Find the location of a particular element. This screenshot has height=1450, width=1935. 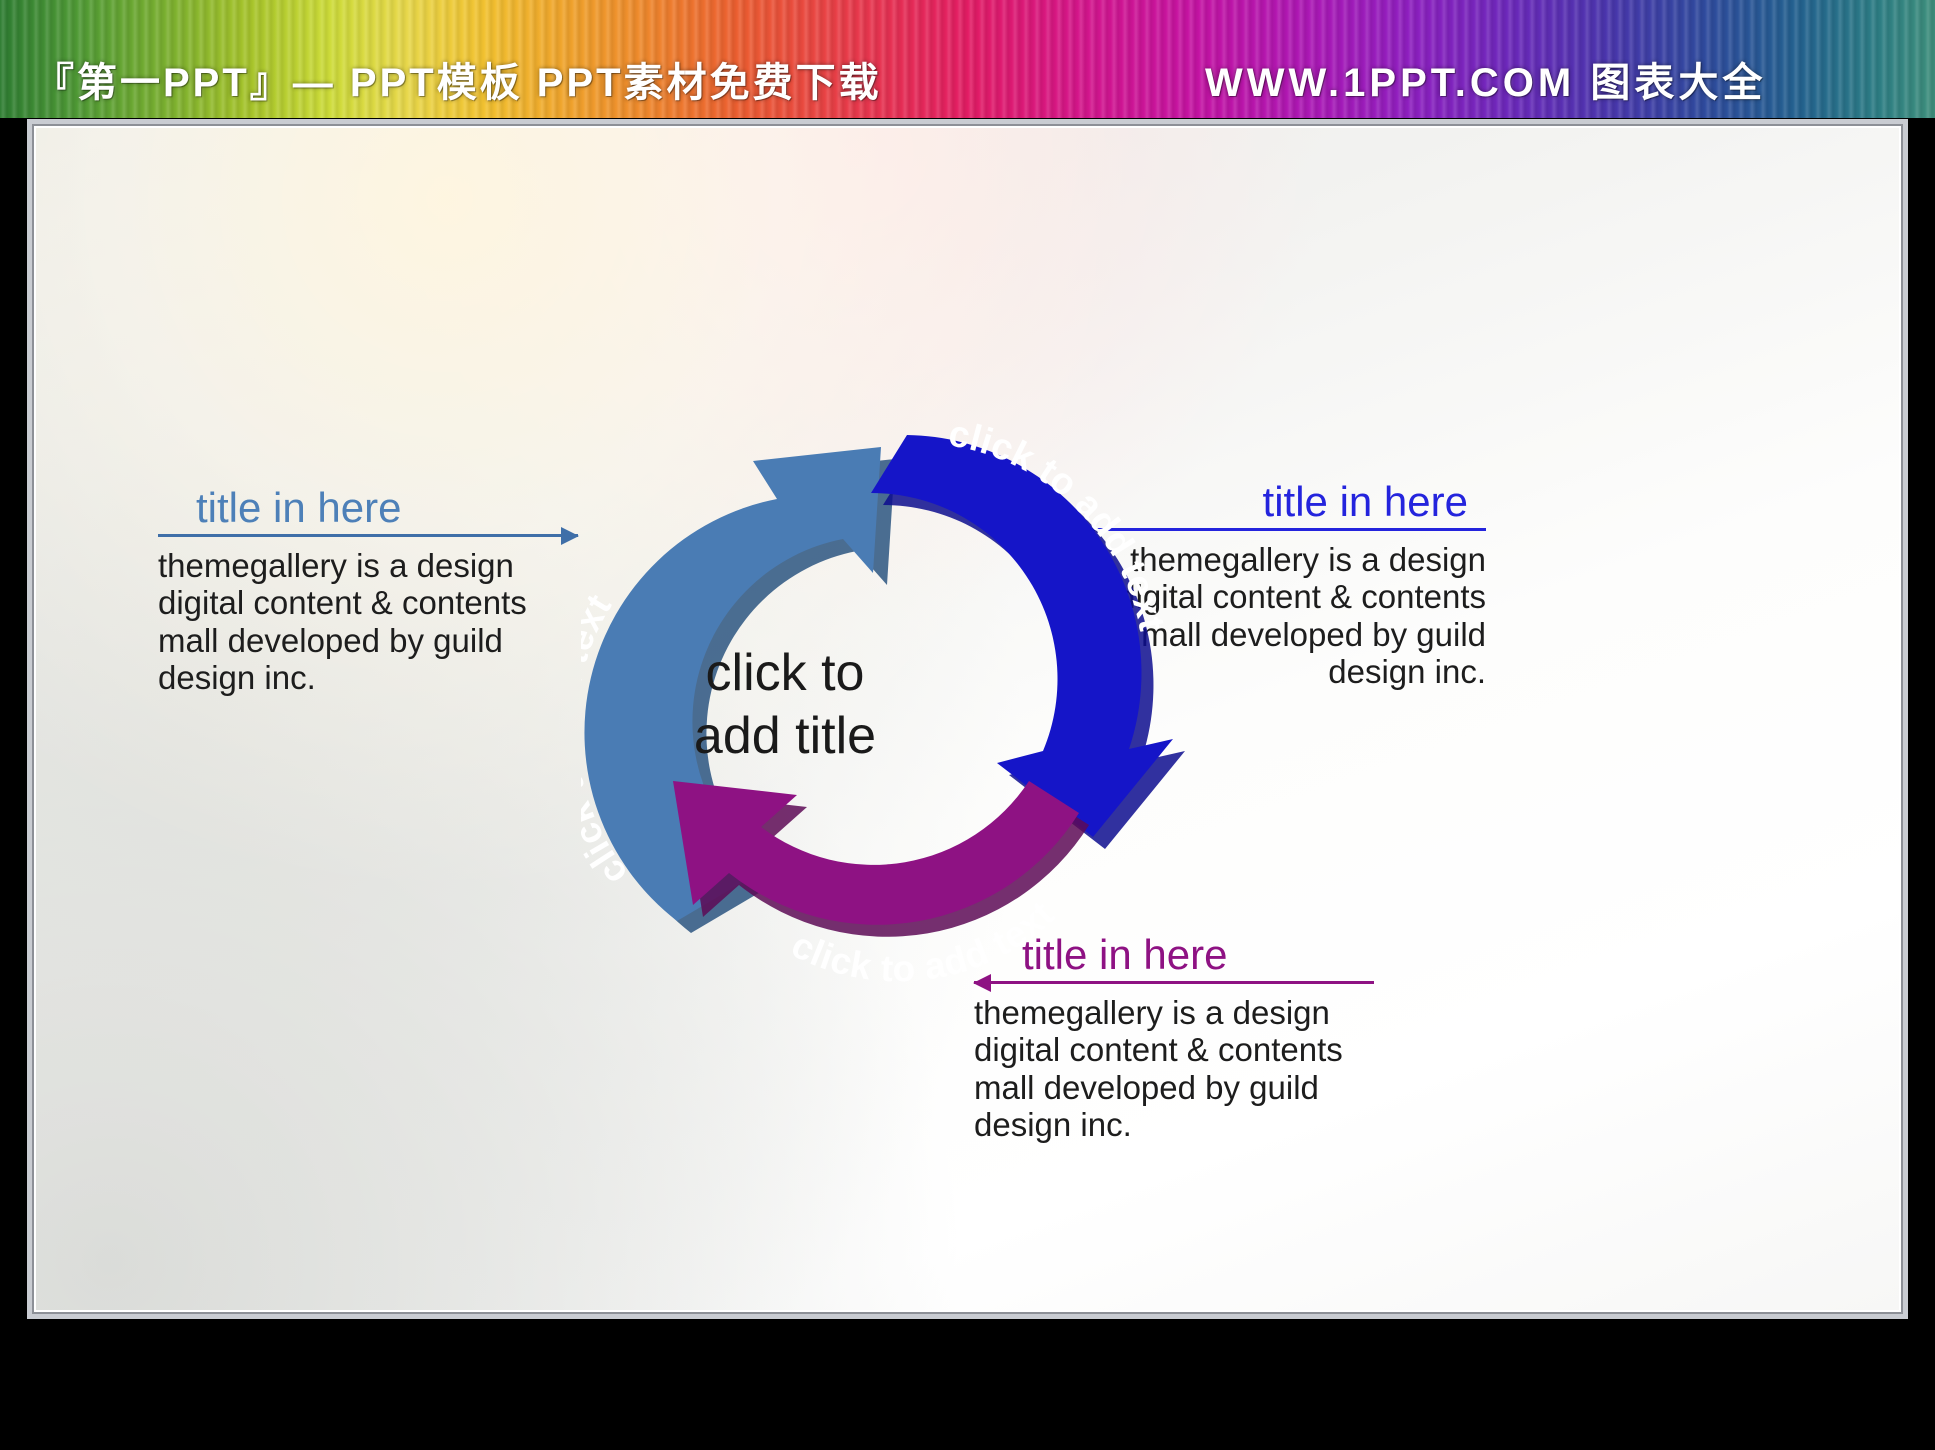

block-left-rule is located at coordinates (368, 536).